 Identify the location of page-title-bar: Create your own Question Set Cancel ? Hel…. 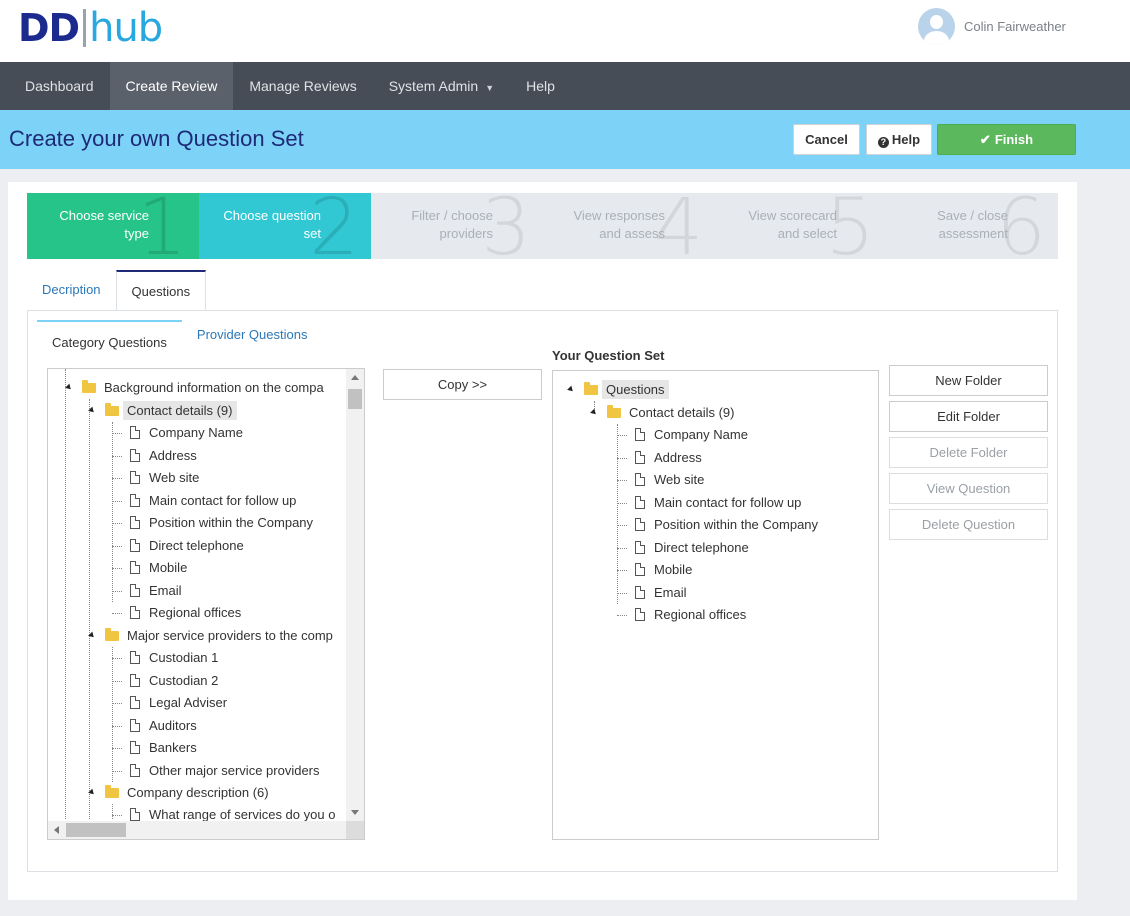
(565, 139).